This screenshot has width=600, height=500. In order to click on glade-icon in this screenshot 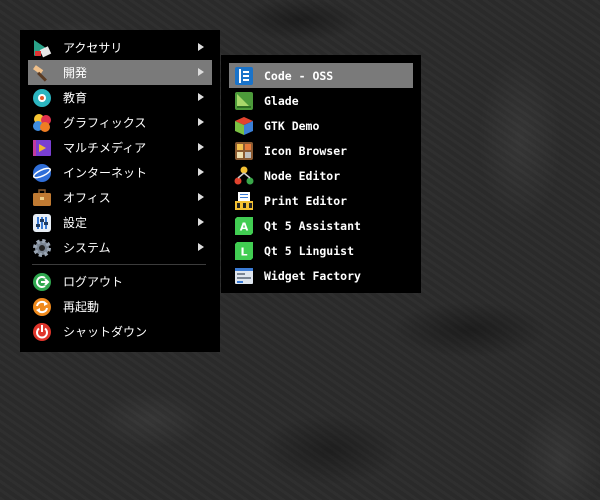, I will do `click(244, 101)`.